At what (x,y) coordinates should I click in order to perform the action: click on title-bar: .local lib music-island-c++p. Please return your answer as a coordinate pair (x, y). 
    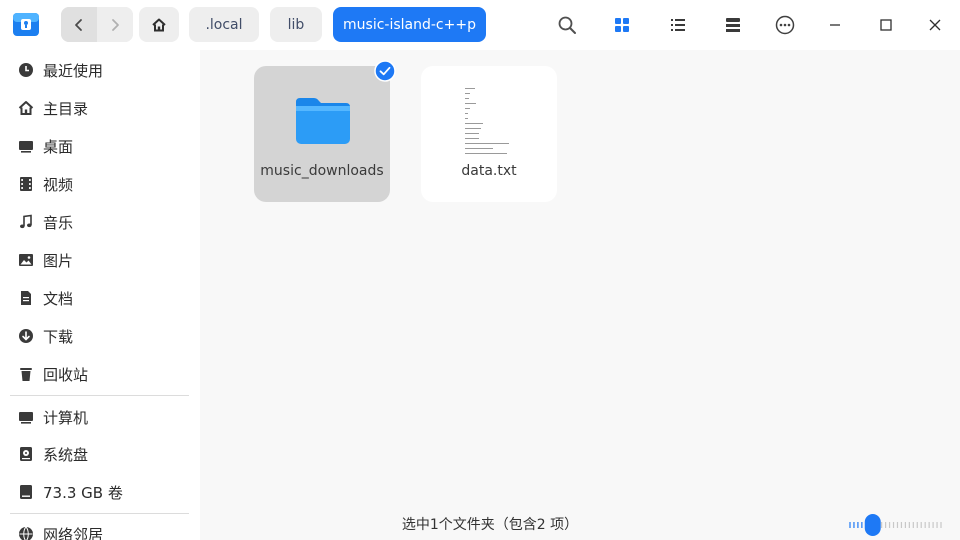
    Looking at the image, I should click on (480, 25).